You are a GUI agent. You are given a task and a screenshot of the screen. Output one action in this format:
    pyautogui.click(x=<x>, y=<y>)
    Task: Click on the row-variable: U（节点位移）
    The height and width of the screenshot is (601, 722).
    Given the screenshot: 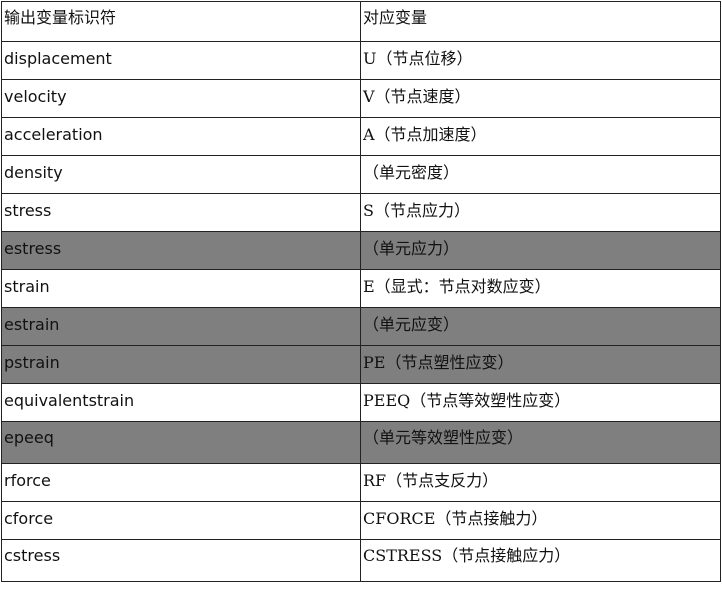 What is the action you would take?
    pyautogui.click(x=540, y=60)
    